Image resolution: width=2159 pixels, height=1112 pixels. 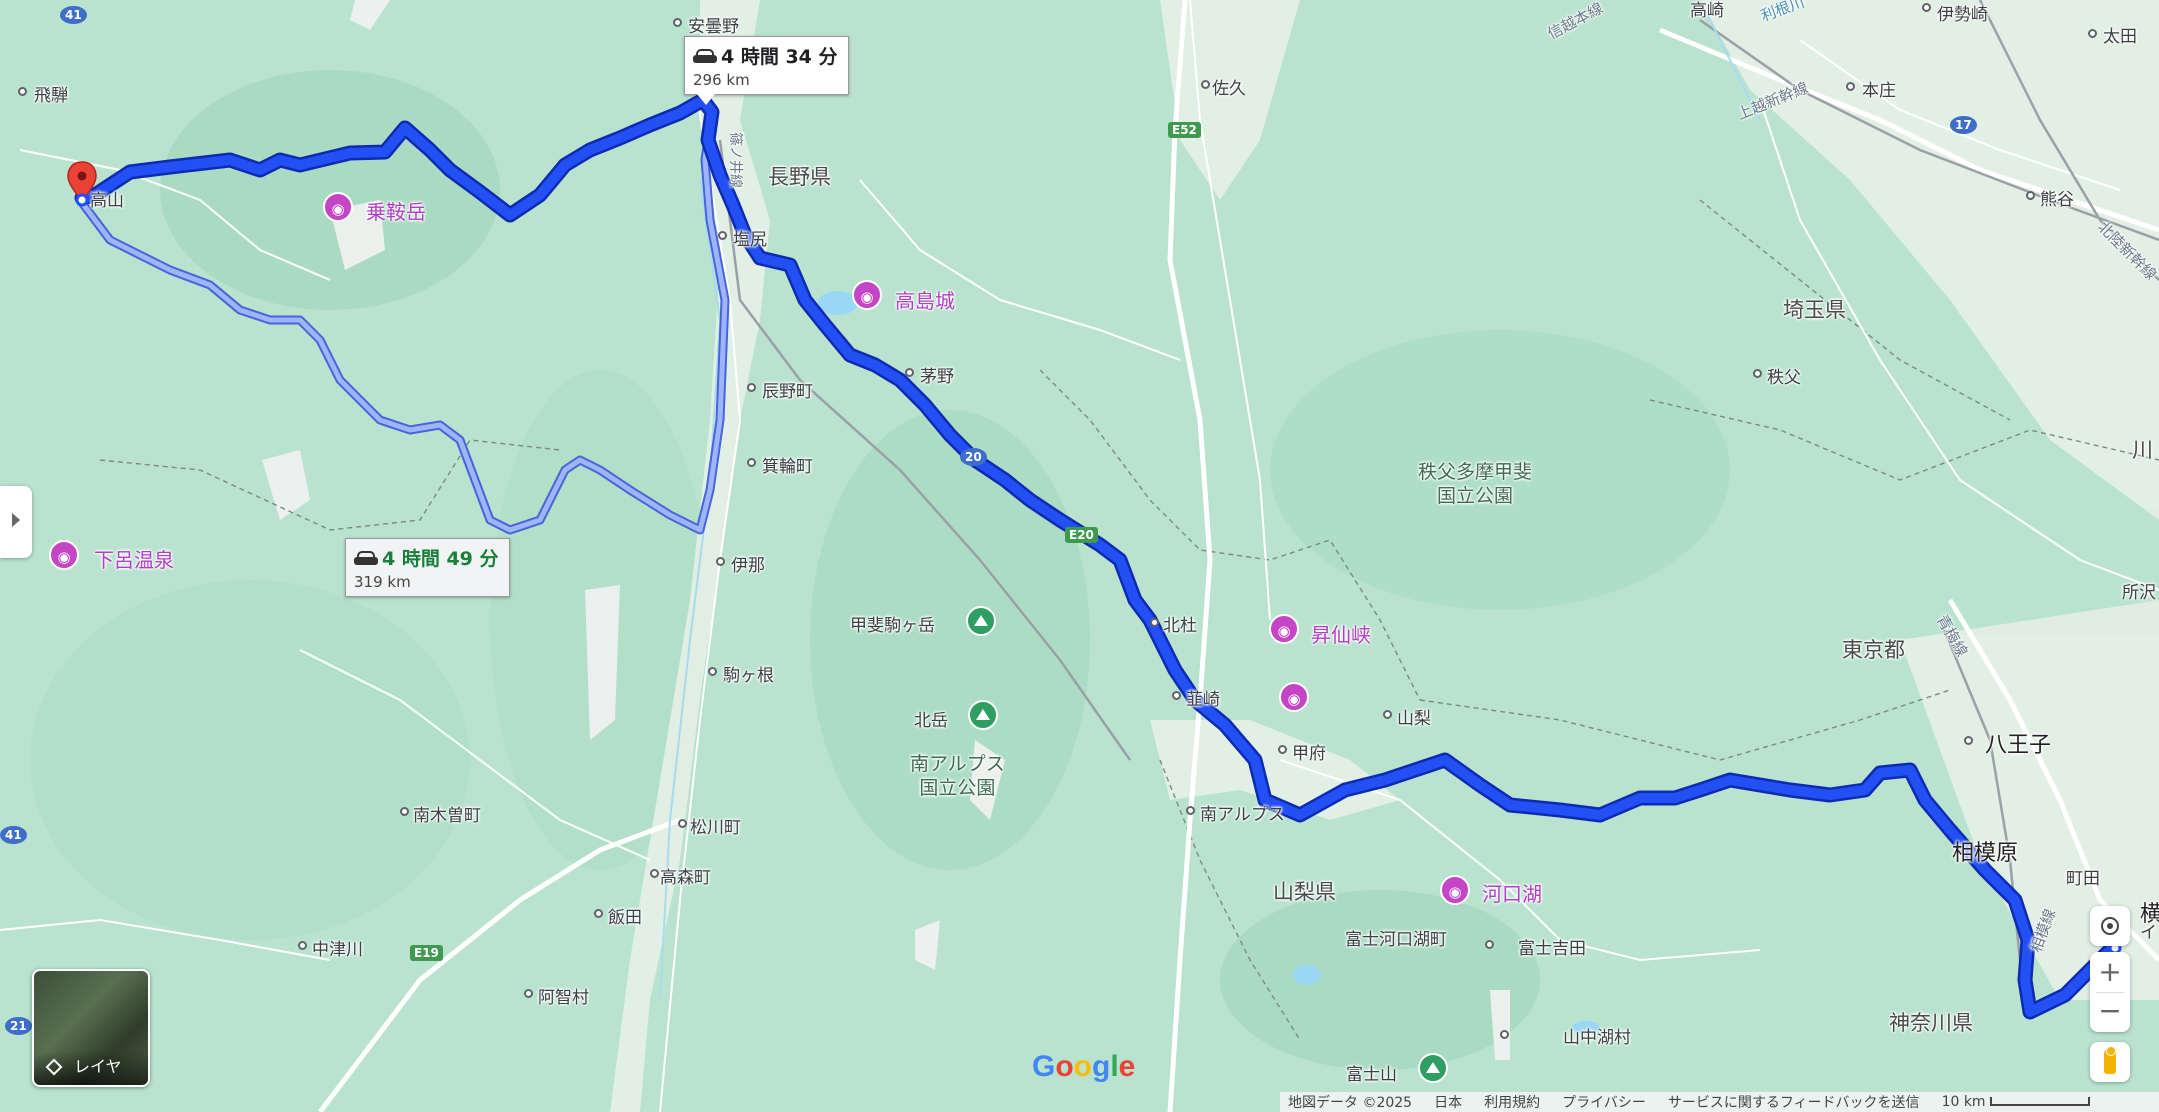 I want to click on place-label-azumino: 安曇野, so click(x=713, y=27).